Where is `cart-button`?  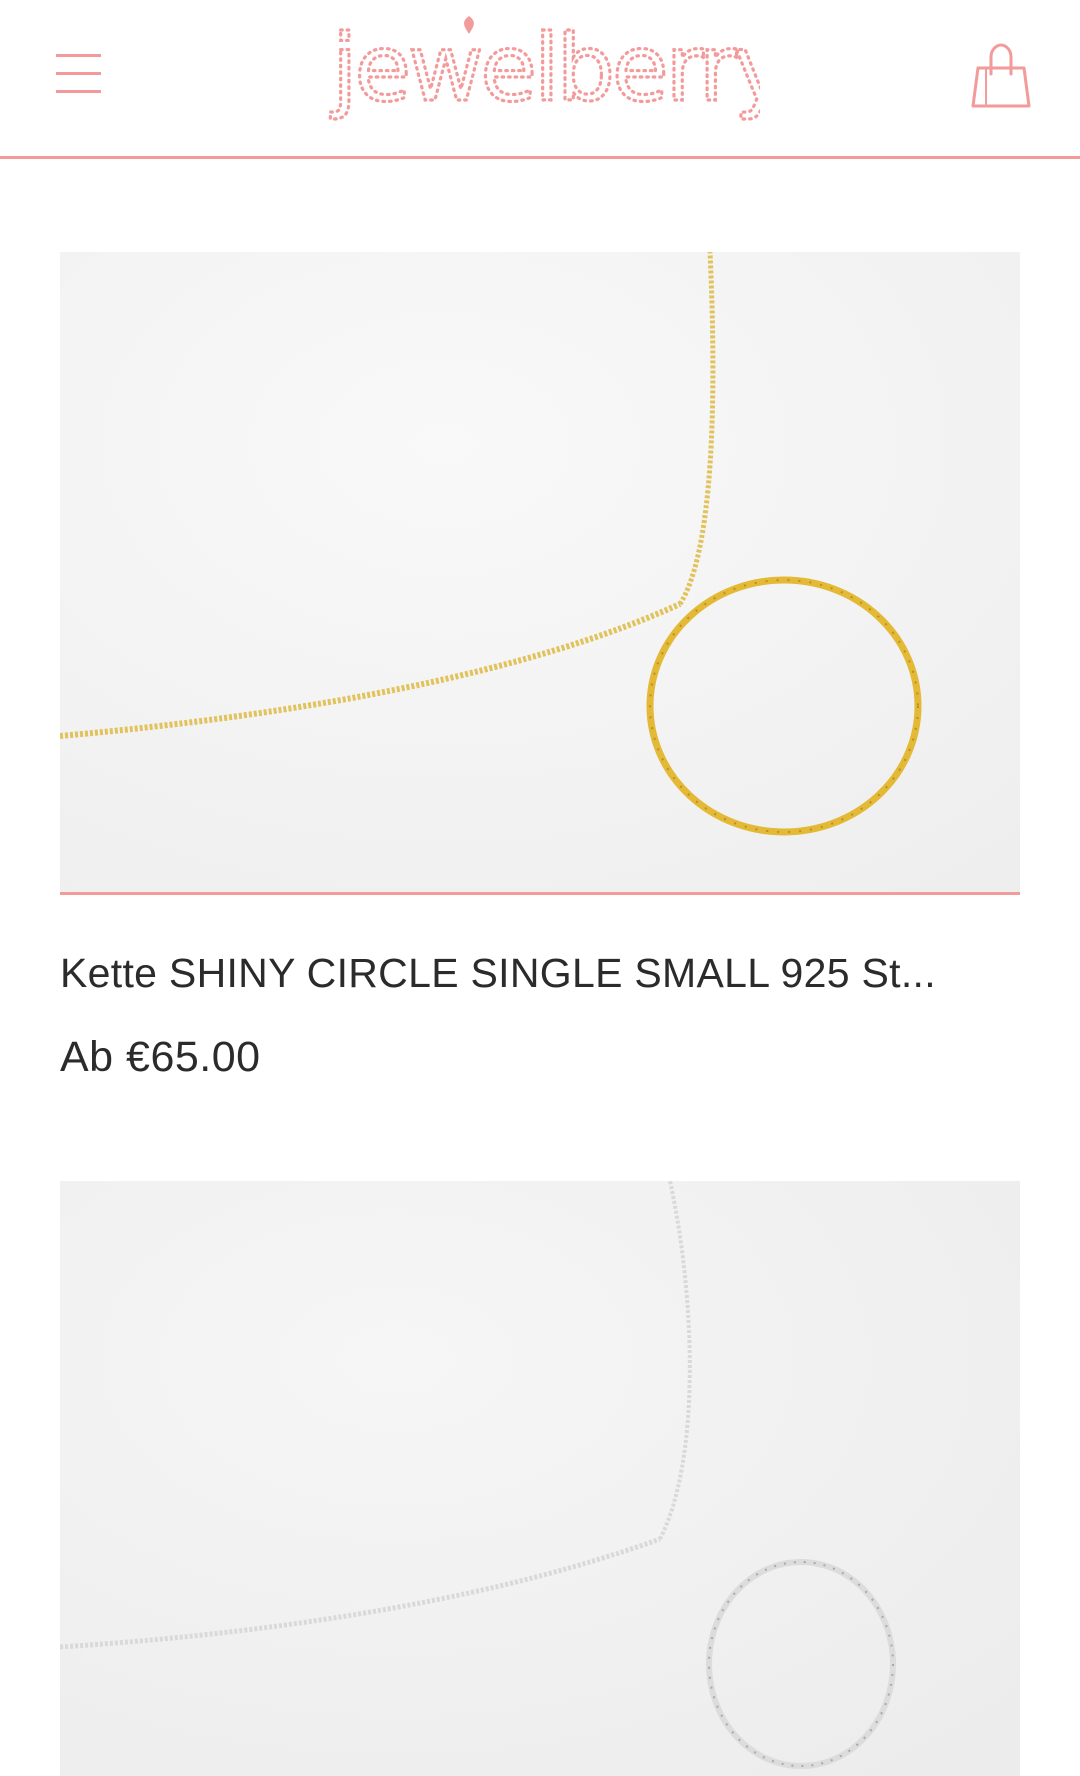
cart-button is located at coordinates (1001, 77).